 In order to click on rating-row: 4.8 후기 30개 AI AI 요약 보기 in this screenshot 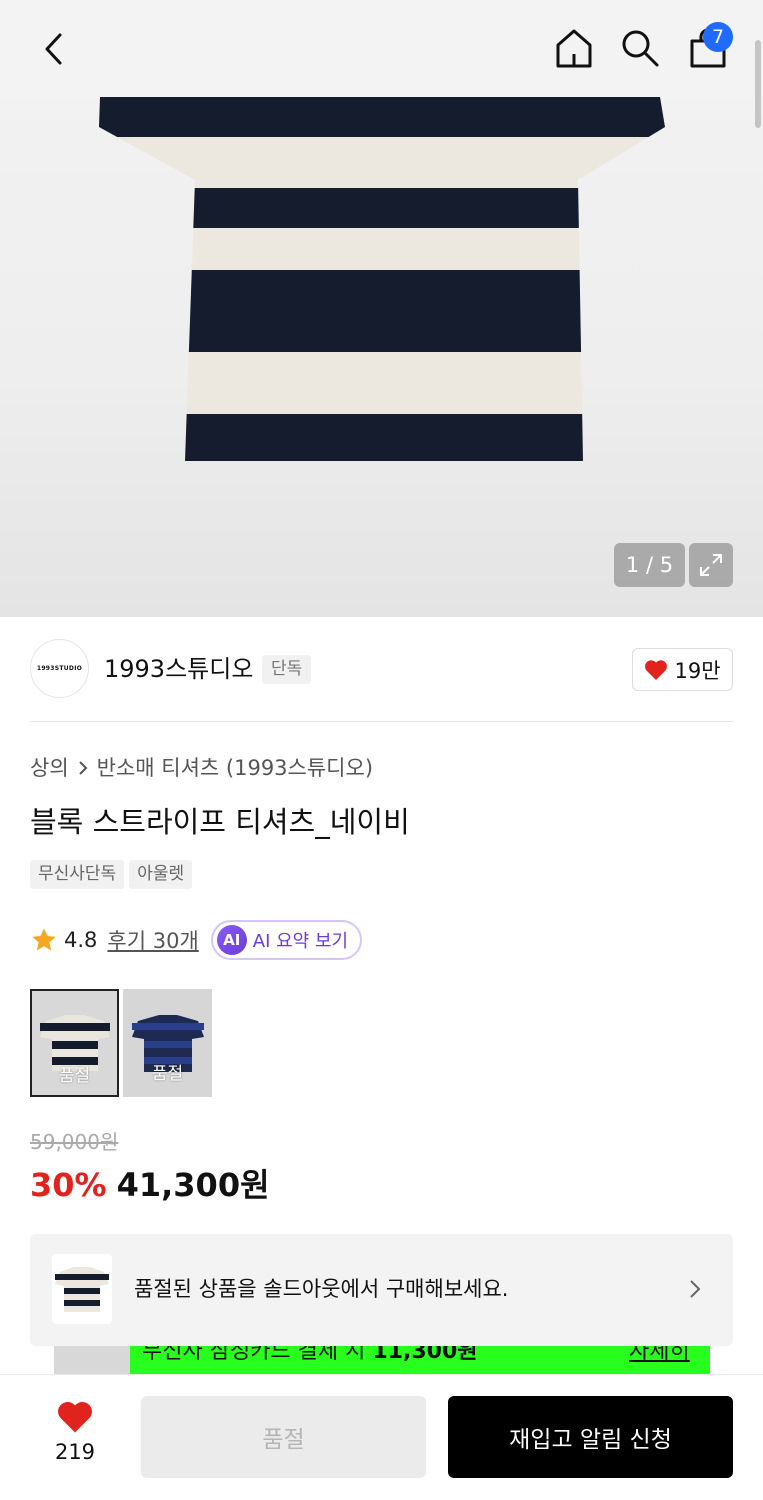, I will do `click(196, 940)`.